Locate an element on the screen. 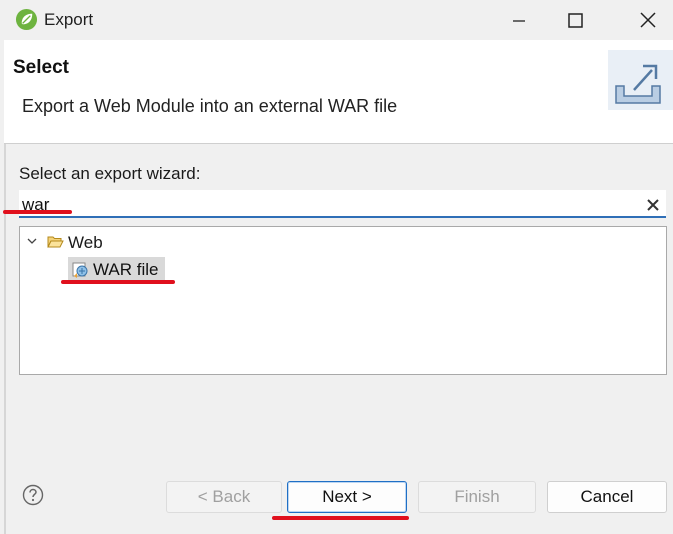  annotation-underline-filter is located at coordinates (37, 212).